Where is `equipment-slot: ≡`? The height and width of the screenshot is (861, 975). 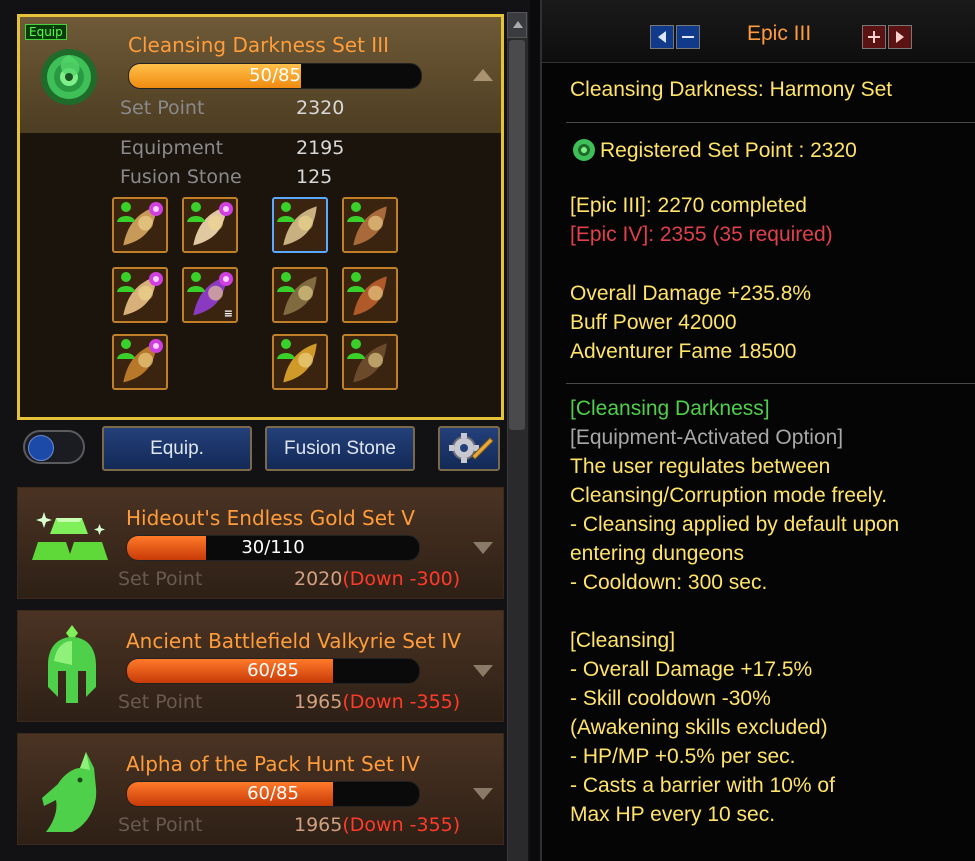 equipment-slot: ≡ is located at coordinates (210, 295).